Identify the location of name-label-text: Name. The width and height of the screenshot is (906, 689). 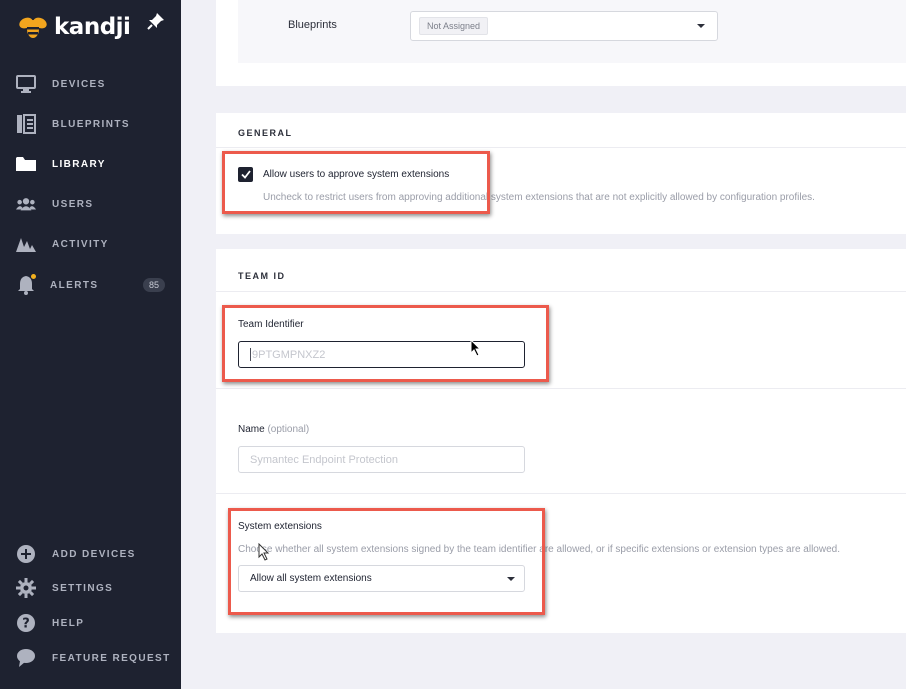
(251, 429).